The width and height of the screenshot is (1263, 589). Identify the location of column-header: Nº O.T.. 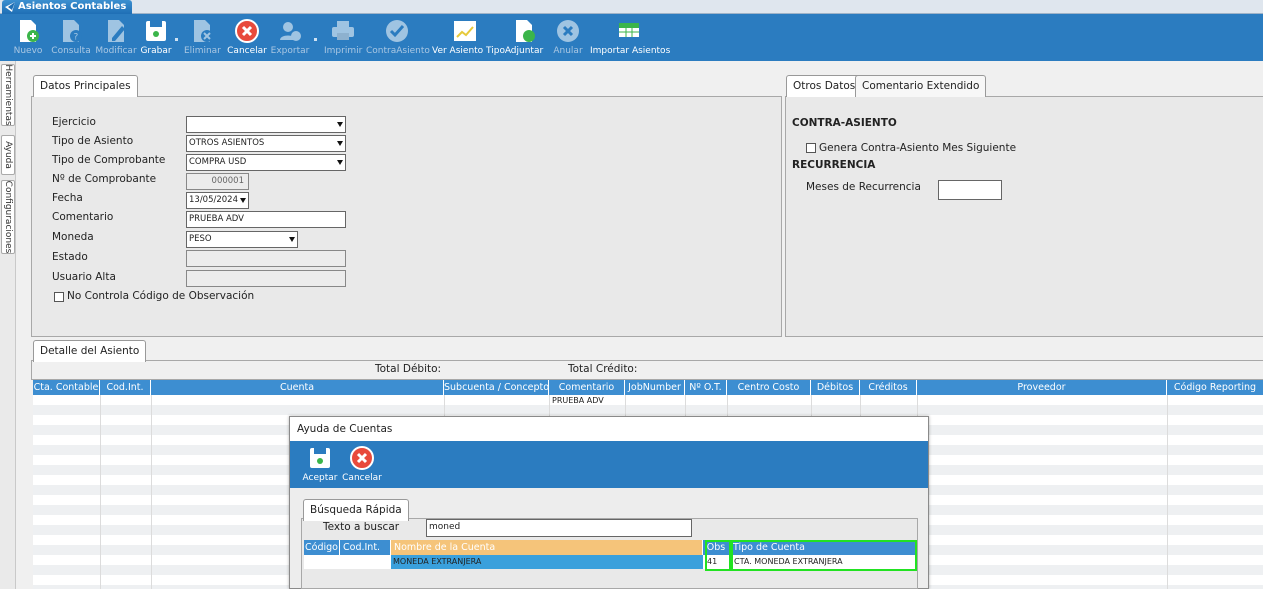
(706, 387).